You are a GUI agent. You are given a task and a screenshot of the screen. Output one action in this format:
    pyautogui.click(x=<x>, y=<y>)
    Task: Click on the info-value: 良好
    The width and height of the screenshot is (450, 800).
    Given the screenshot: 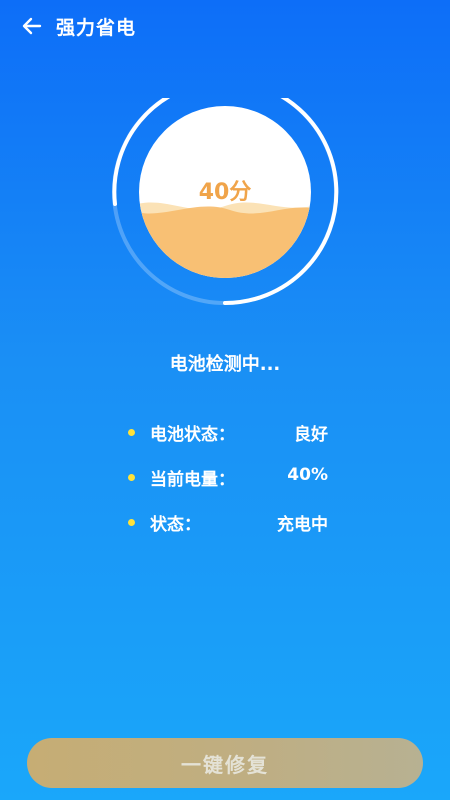 What is the action you would take?
    pyautogui.click(x=311, y=435)
    